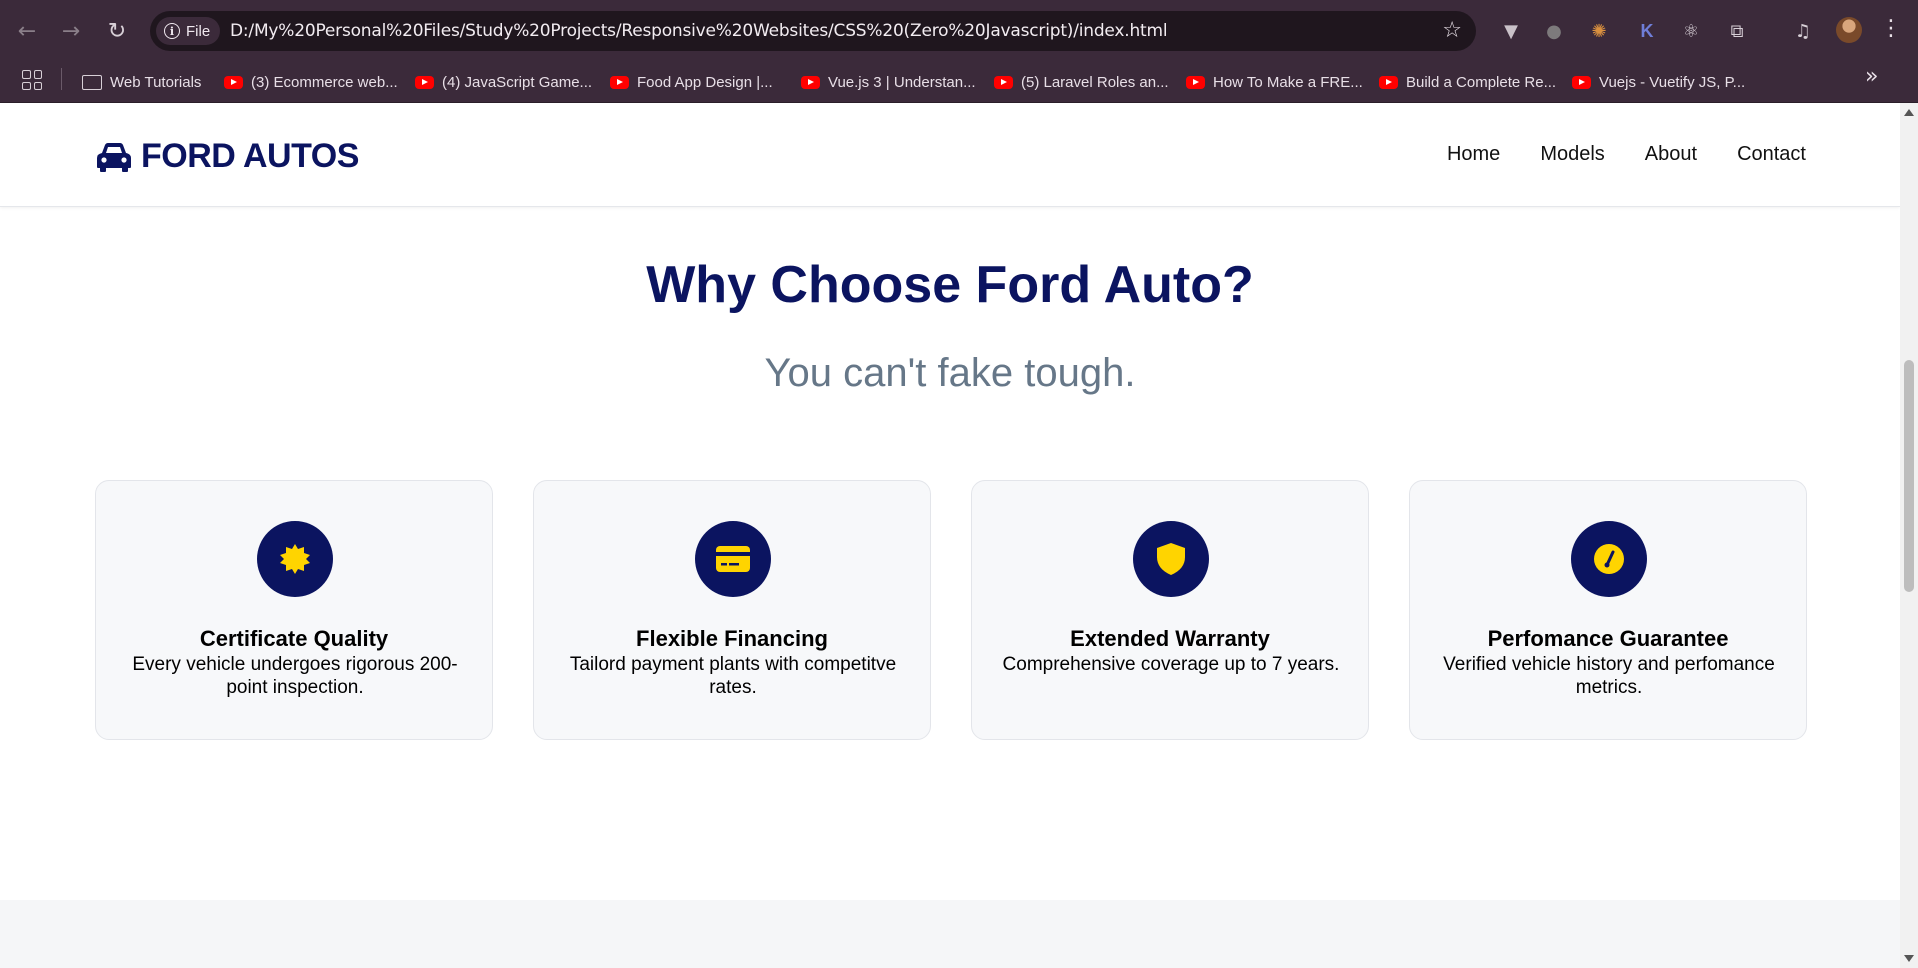  What do you see at coordinates (92, 82) in the screenshot?
I see `folder-icon` at bounding box center [92, 82].